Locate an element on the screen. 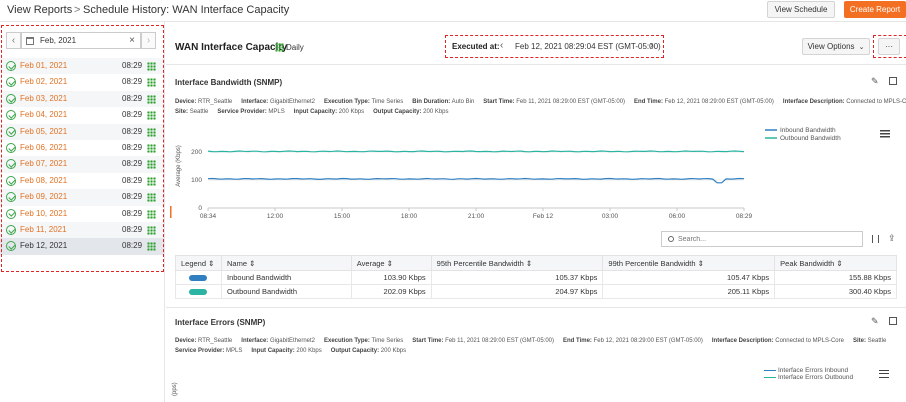 The height and width of the screenshot is (402, 906). x-tick-label: 03:00 is located at coordinates (610, 216).